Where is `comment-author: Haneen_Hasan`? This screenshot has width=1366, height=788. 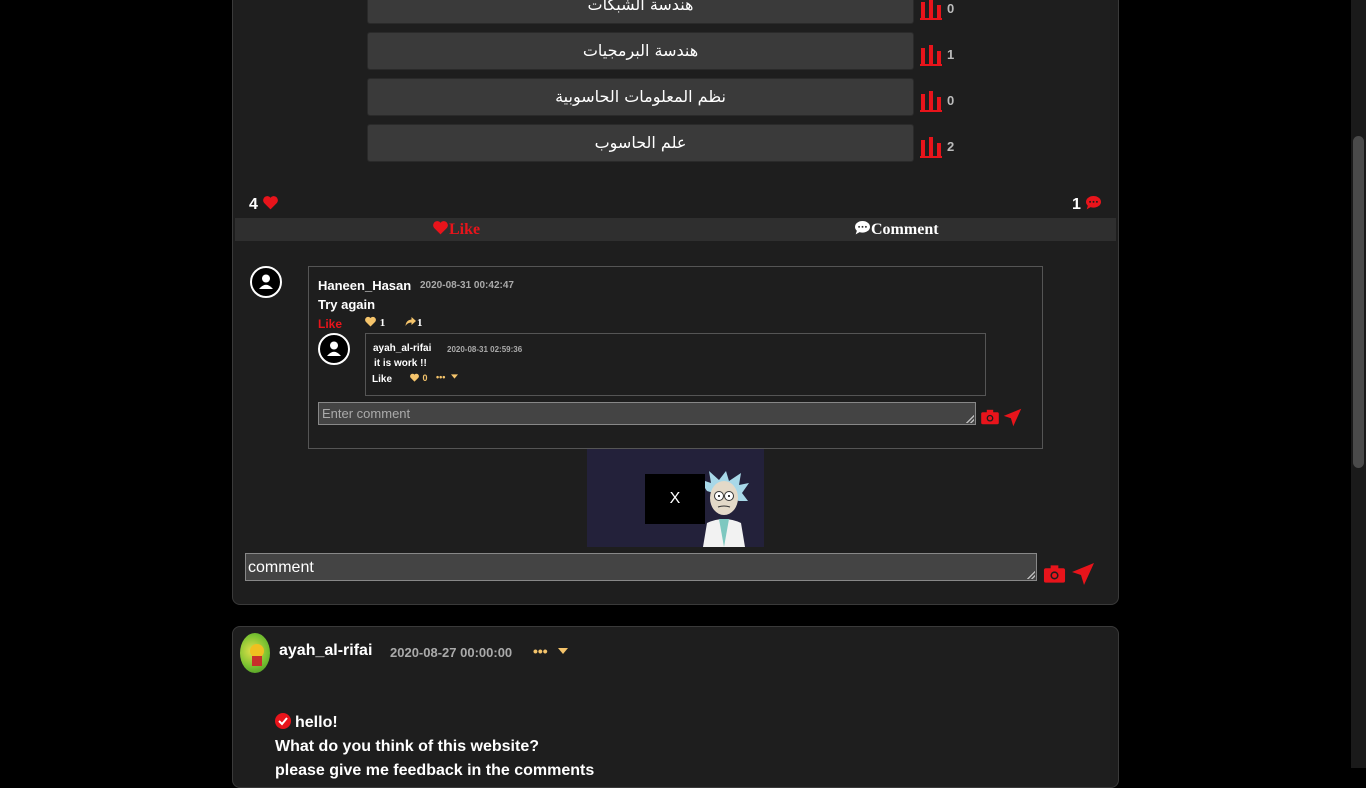 comment-author: Haneen_Hasan is located at coordinates (364, 285).